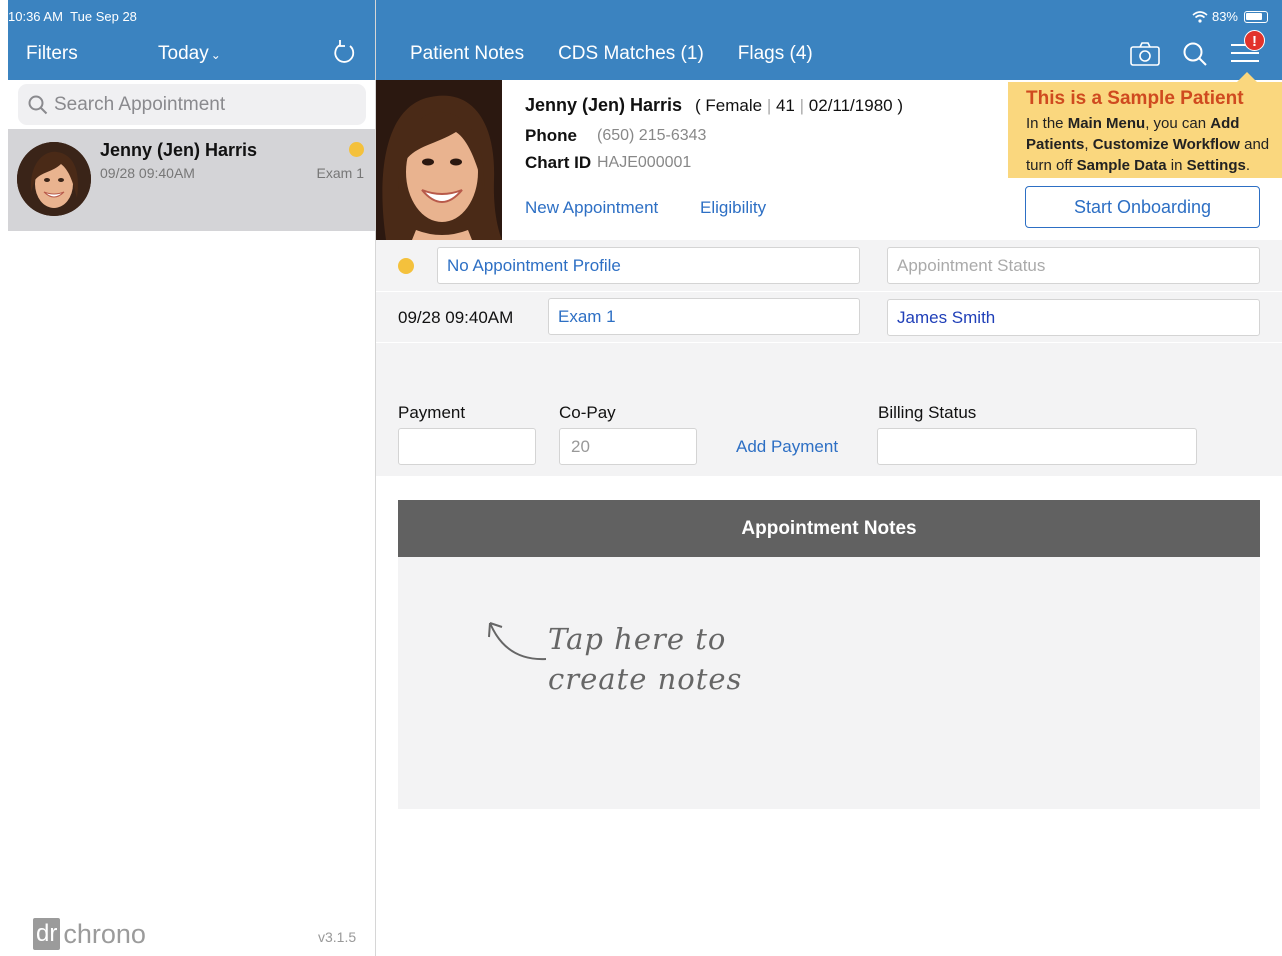 This screenshot has width=1282, height=956. Describe the element at coordinates (850, 105) in the screenshot. I see `patient-dob: 02/11/1980` at that location.